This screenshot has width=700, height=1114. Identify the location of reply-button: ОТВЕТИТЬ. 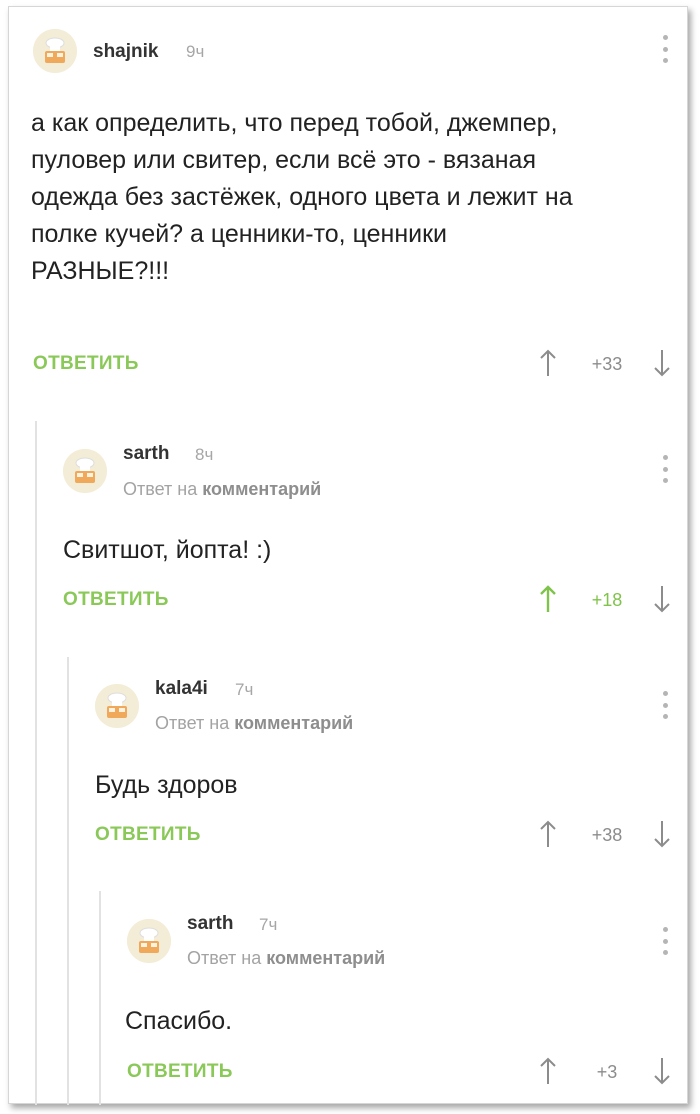
(180, 1072).